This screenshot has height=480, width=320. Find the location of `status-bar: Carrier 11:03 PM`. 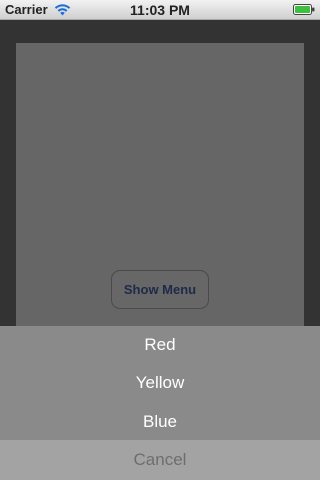

status-bar: Carrier 11:03 PM is located at coordinates (160, 10).